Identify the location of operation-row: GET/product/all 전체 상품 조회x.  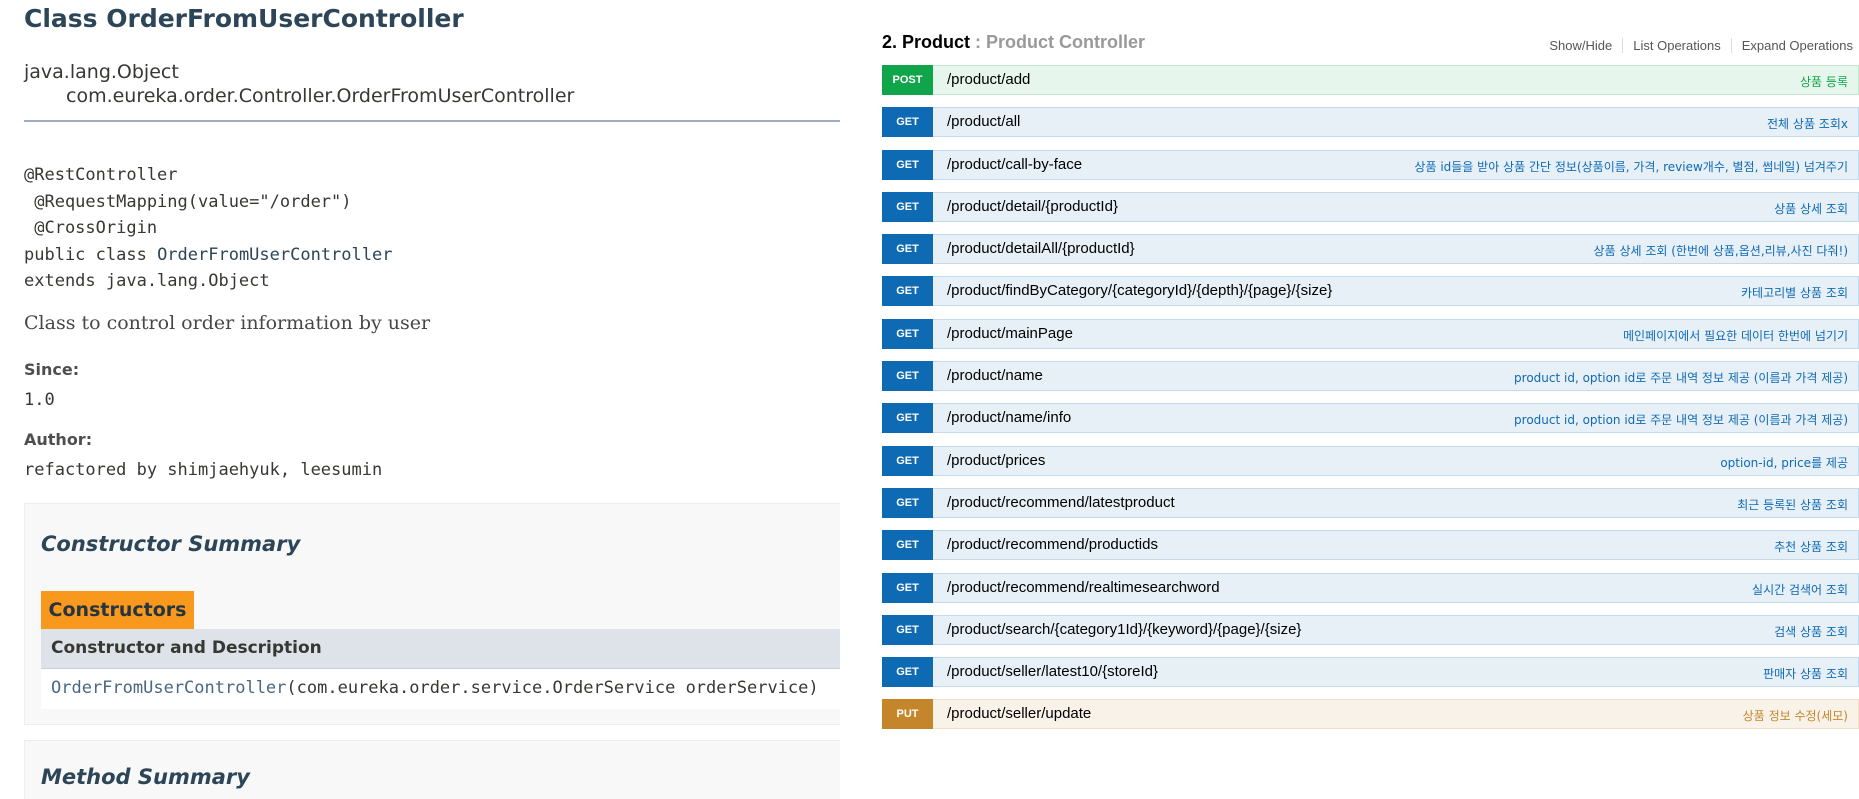
(1370, 122).